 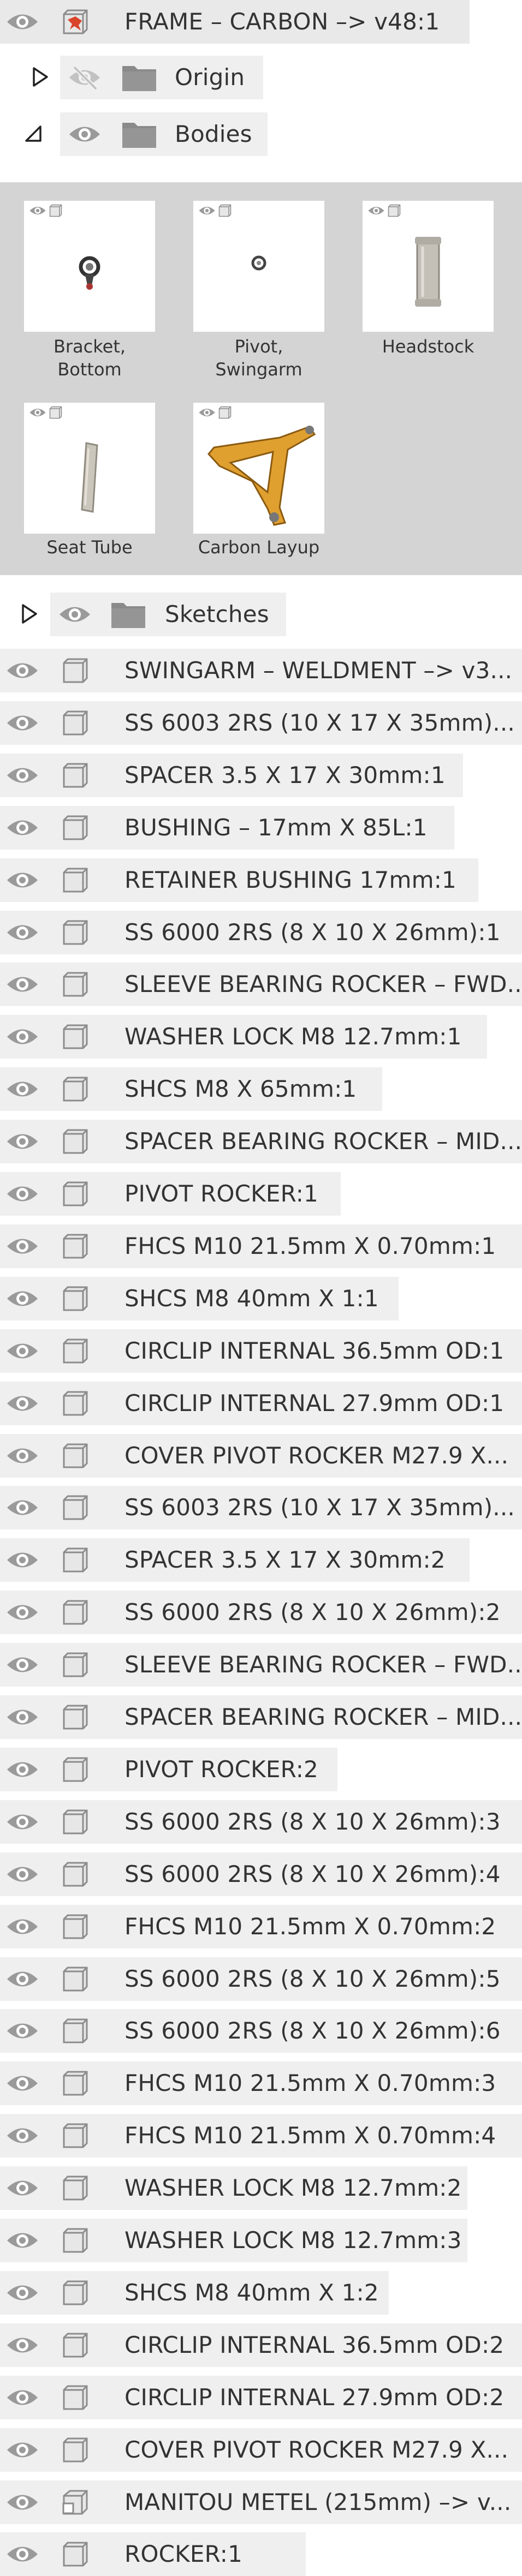 What do you see at coordinates (139, 134) in the screenshot?
I see `folder-icon` at bounding box center [139, 134].